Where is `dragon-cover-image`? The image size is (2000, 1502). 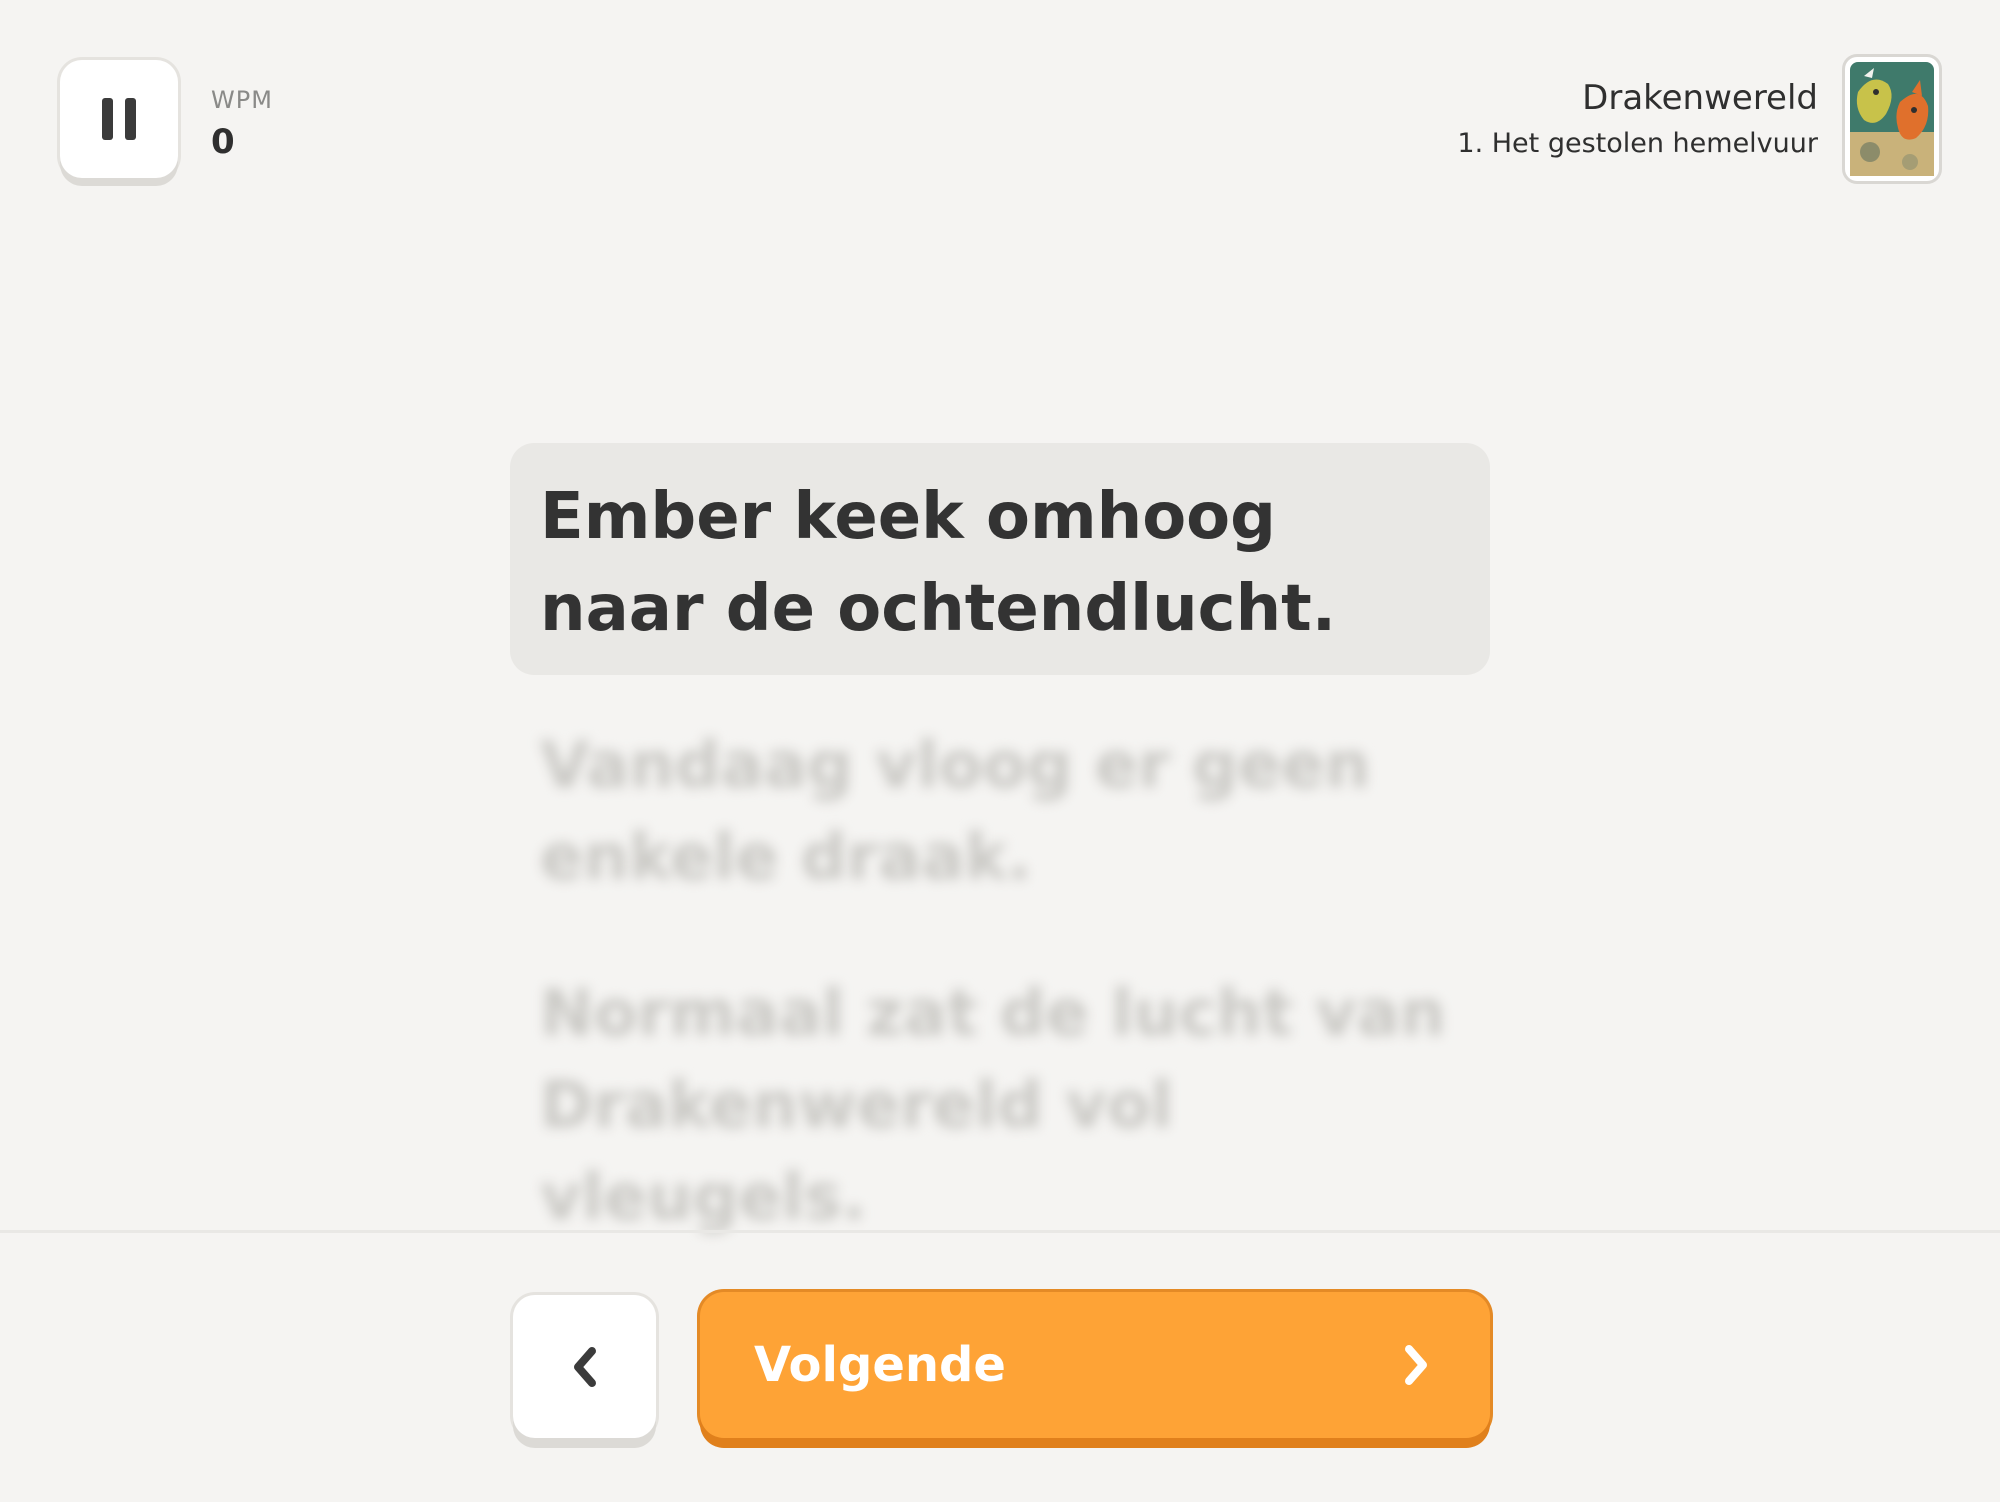 dragon-cover-image is located at coordinates (1892, 119).